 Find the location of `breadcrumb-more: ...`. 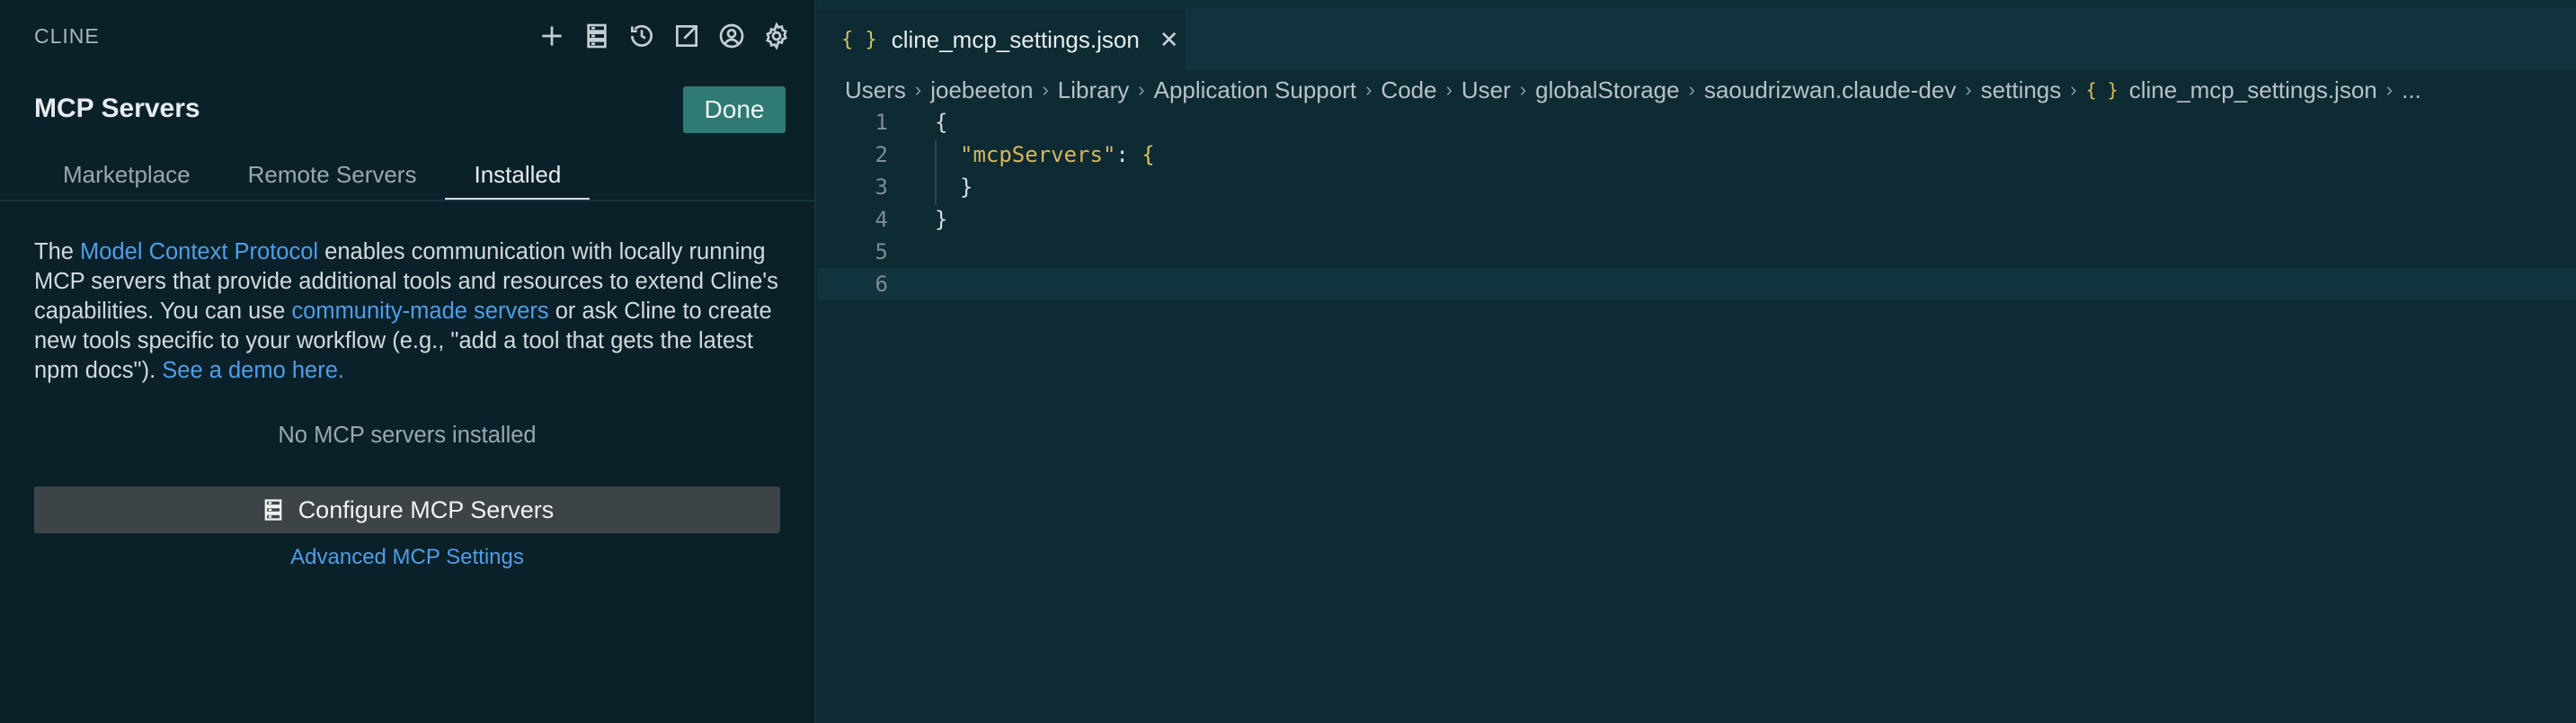

breadcrumb-more: ... is located at coordinates (2411, 90).